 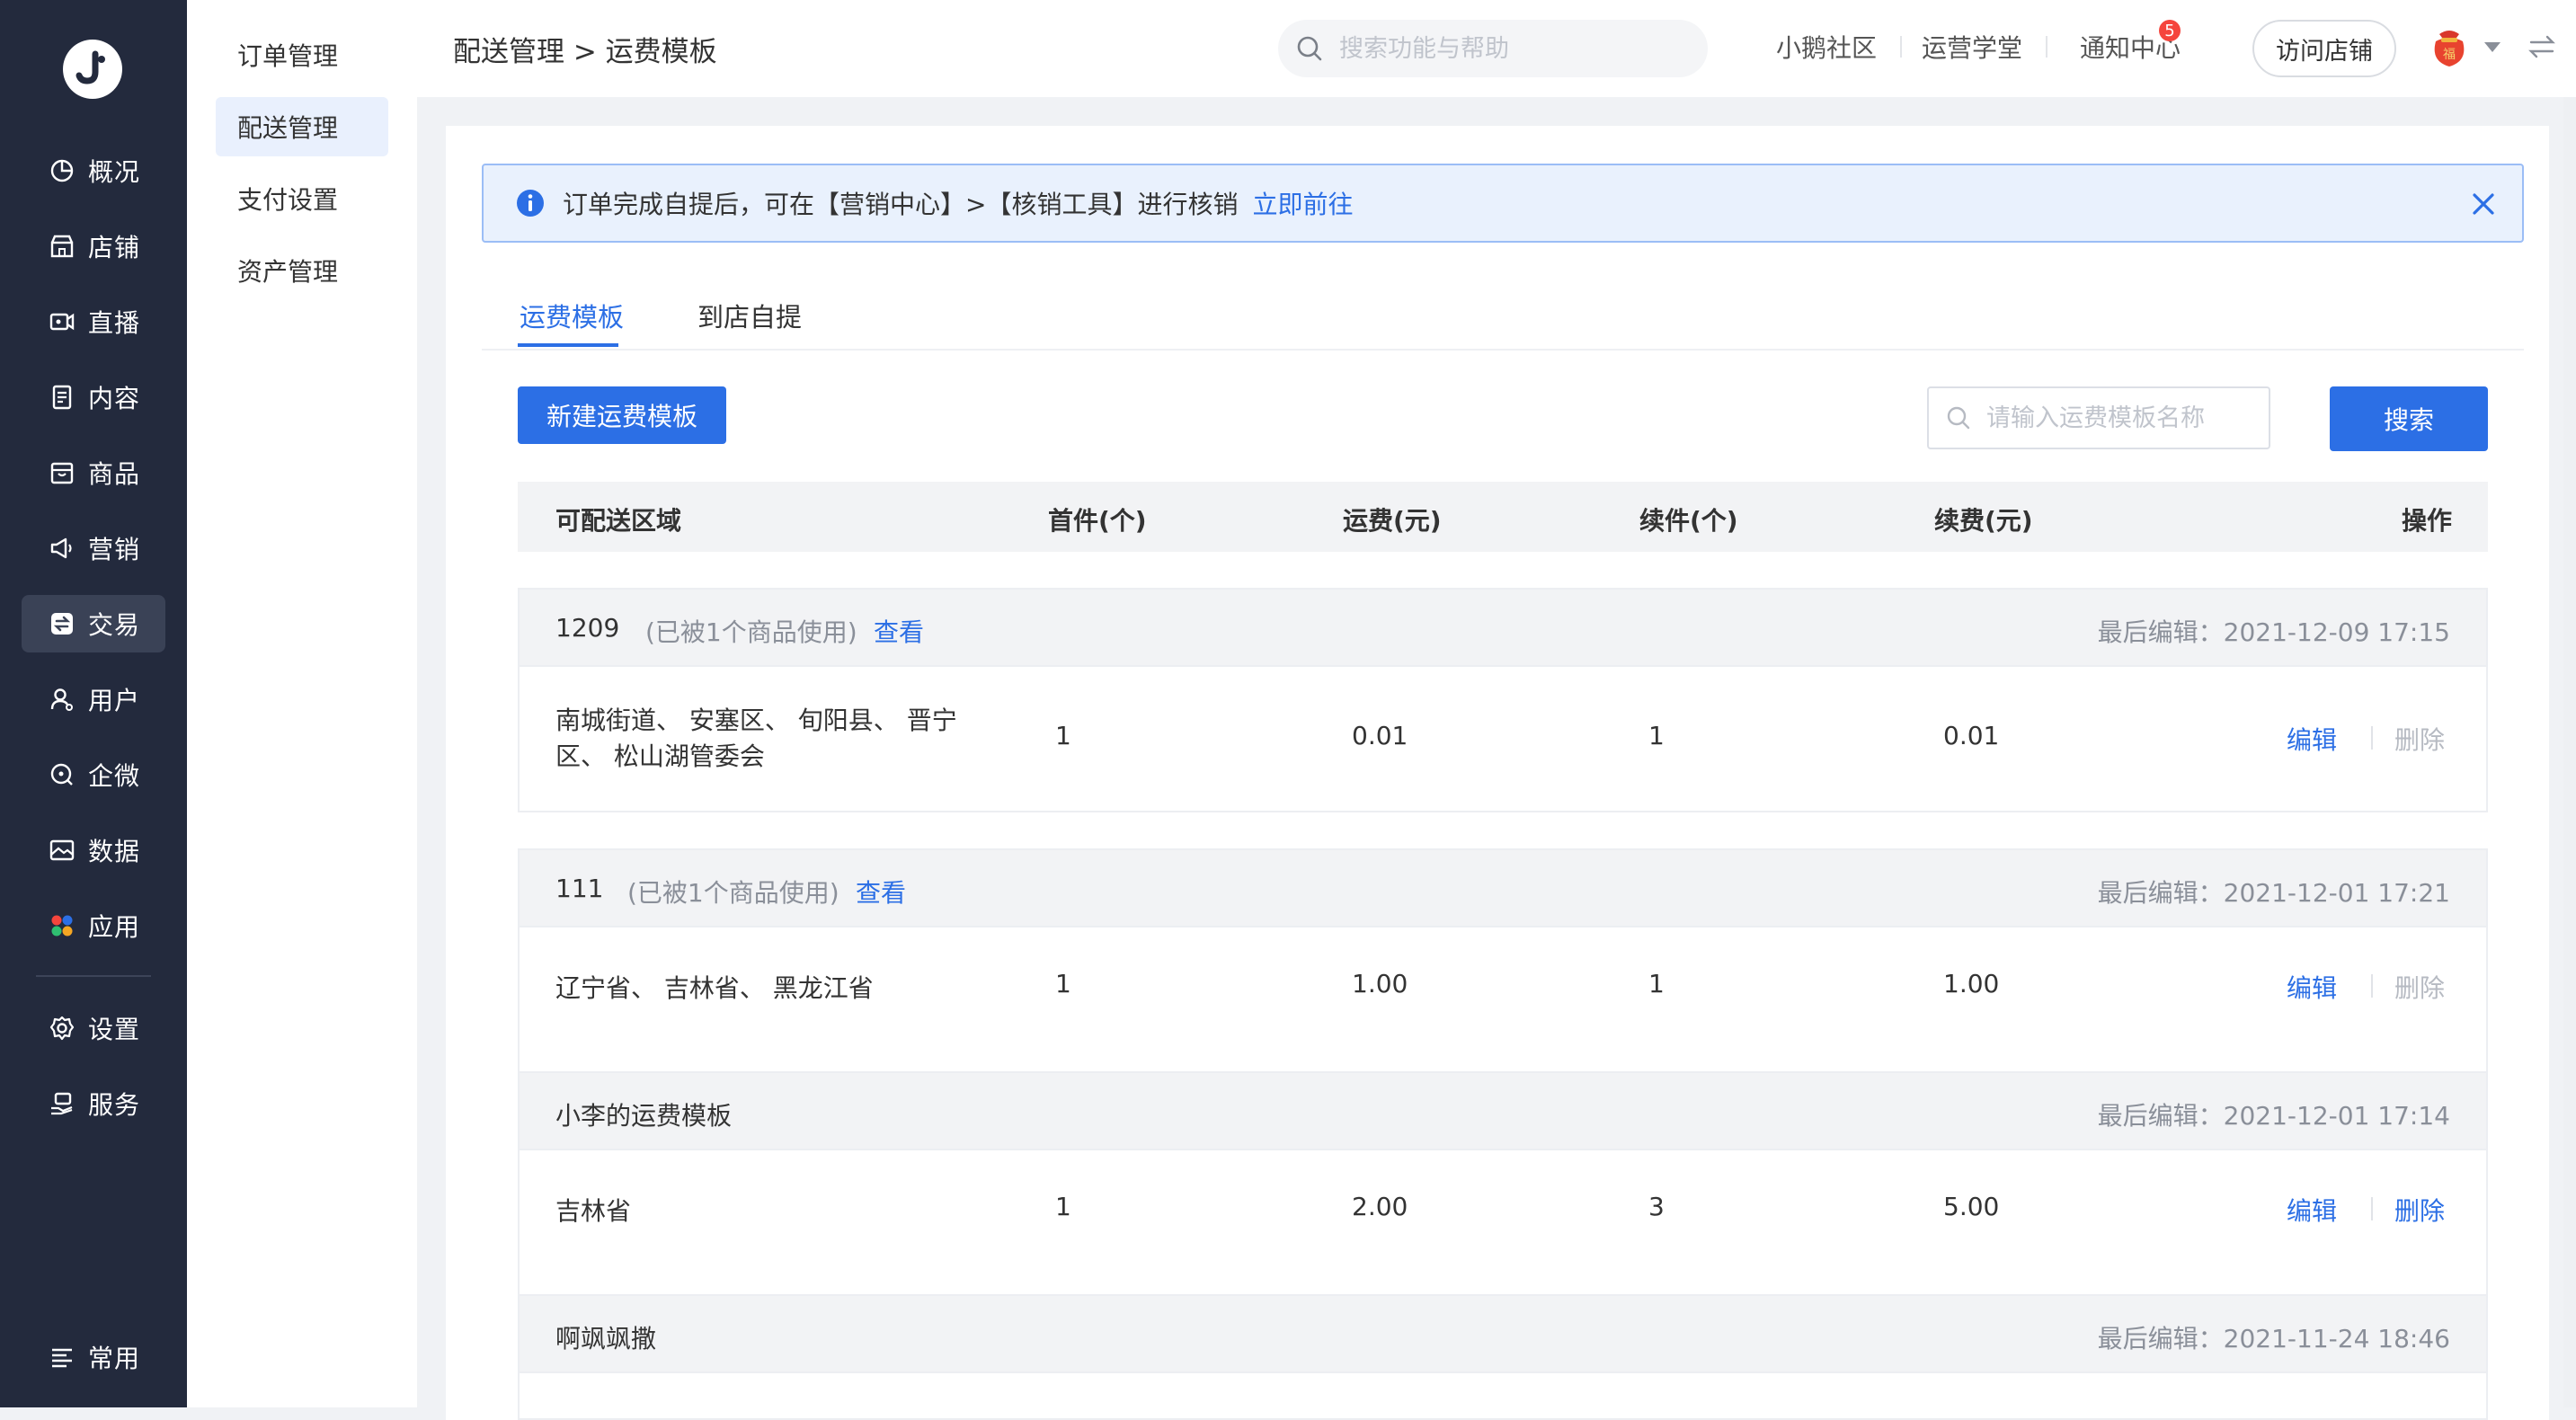 What do you see at coordinates (1063, 1206) in the screenshot?
I see `first-item-count: 1` at bounding box center [1063, 1206].